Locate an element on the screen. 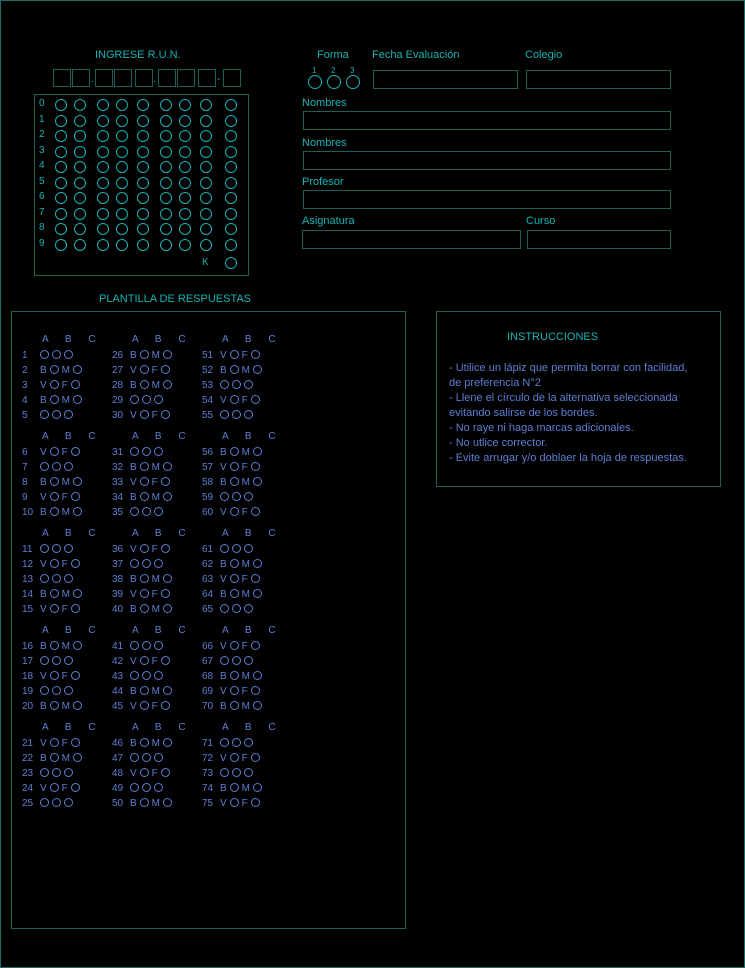  asignatura-field is located at coordinates (411, 239).